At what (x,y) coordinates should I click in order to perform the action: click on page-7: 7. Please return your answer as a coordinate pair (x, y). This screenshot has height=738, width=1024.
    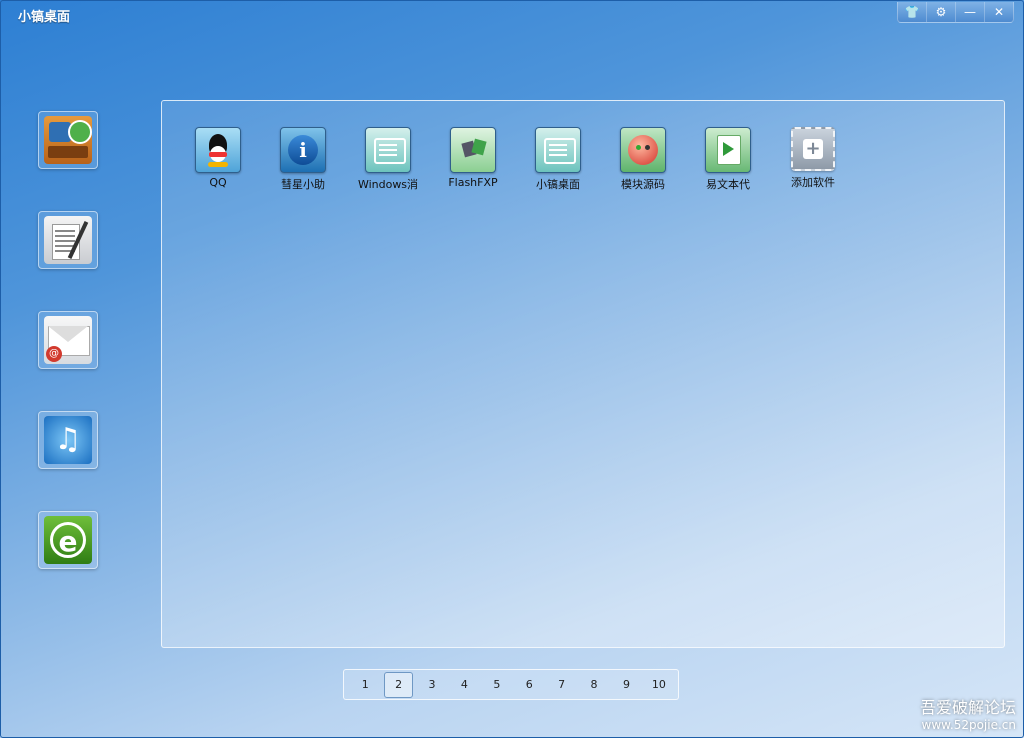
    Looking at the image, I should click on (561, 685).